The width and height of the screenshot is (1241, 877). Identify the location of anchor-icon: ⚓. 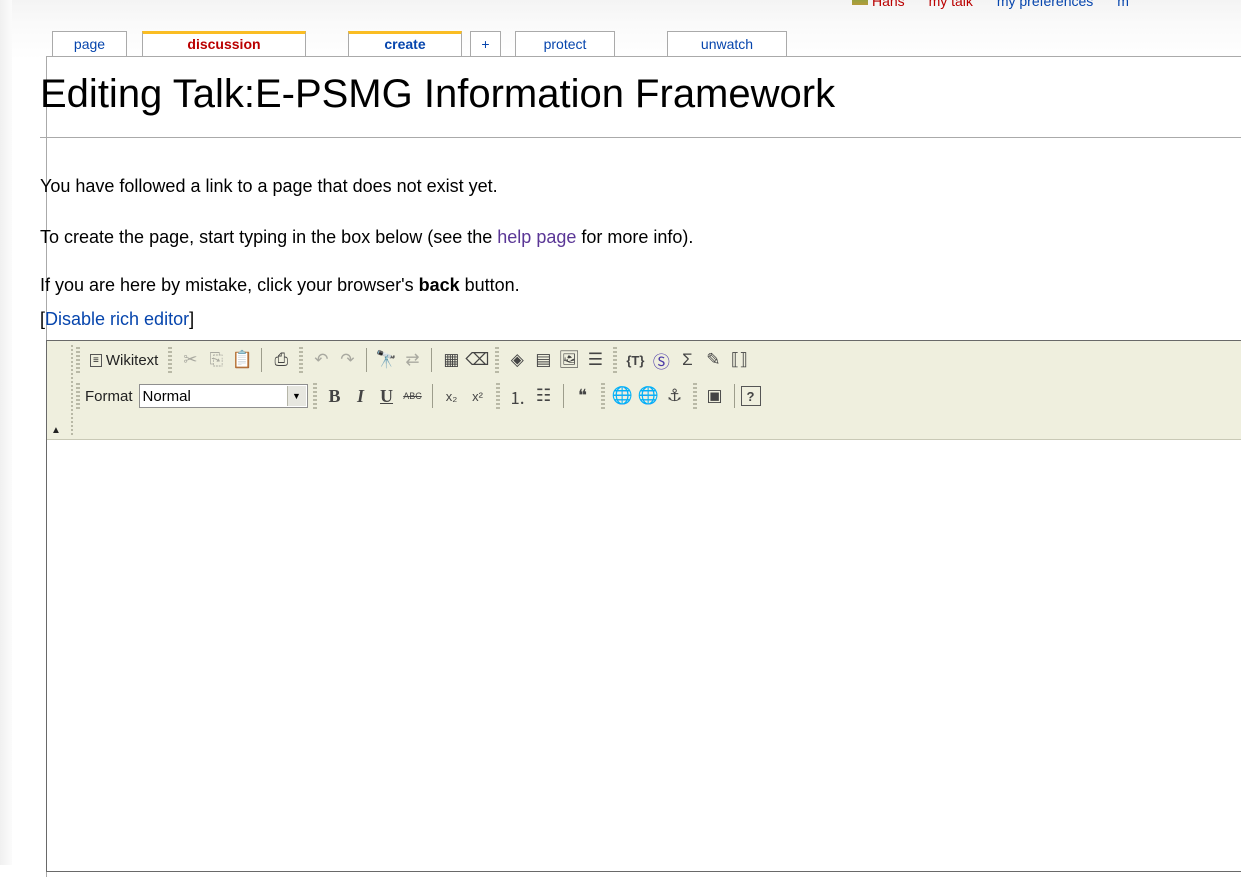
(675, 396).